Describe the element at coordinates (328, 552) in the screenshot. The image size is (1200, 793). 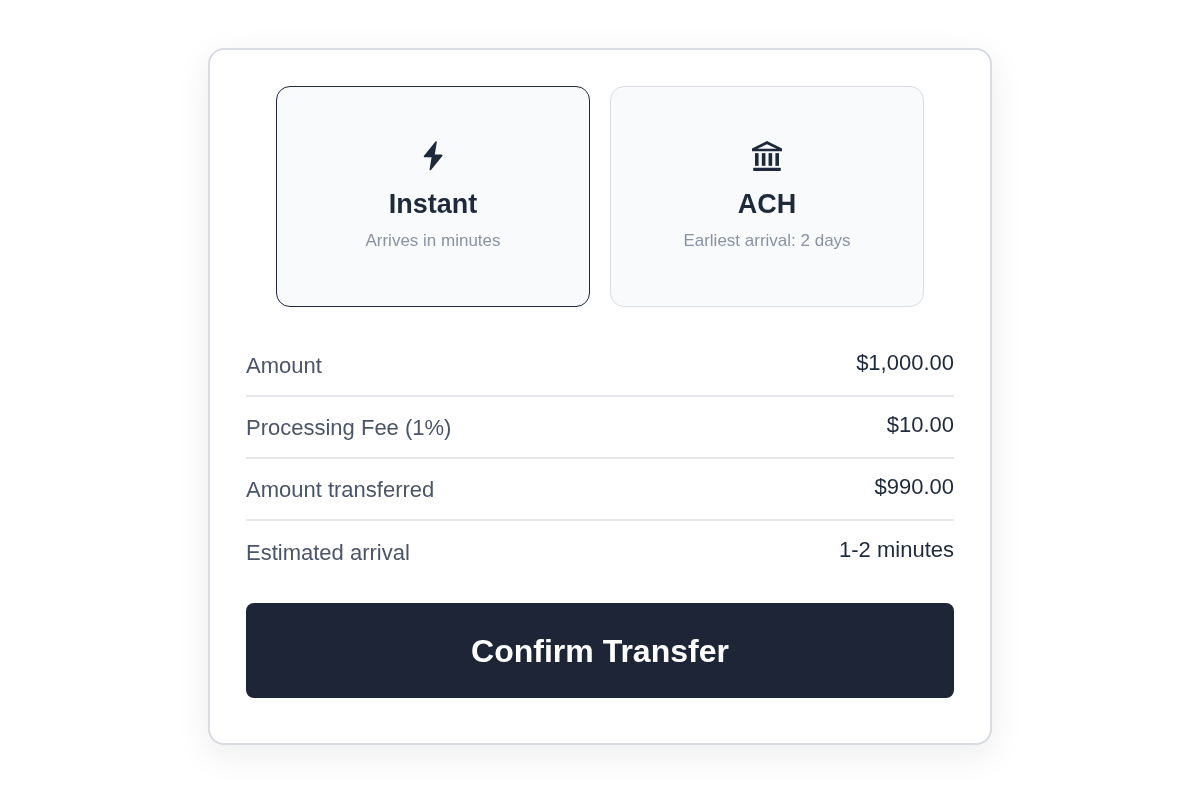
I see `summary-label: Estimated arrival` at that location.